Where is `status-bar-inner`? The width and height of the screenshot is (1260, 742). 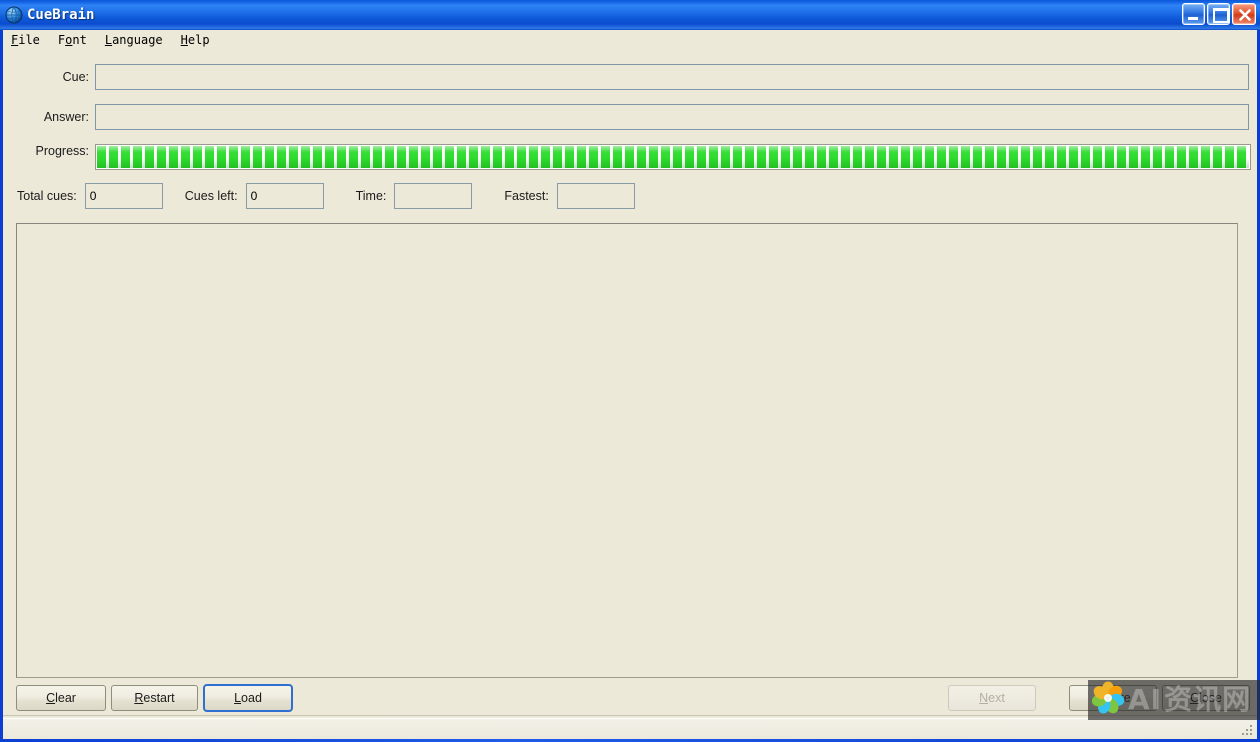
status-bar-inner is located at coordinates (630, 728).